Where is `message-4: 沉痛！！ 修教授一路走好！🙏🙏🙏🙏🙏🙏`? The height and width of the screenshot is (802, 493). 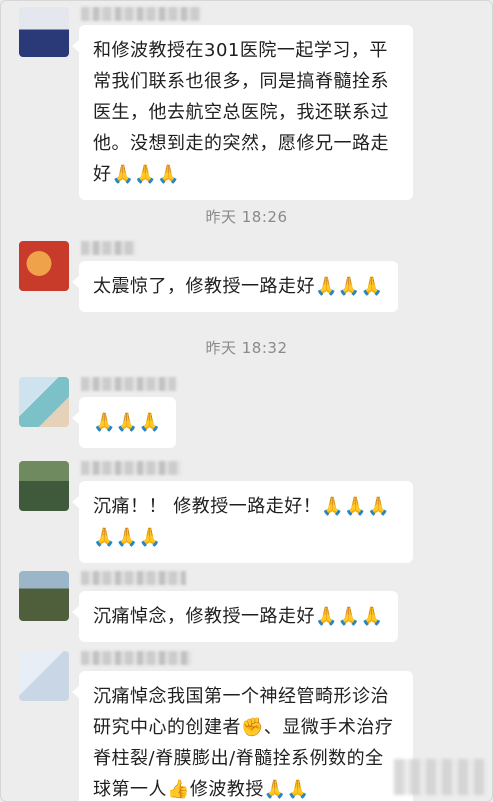
message-4: 沉痛！！ 修教授一路走好！🙏🙏🙏🙏🙏🙏 is located at coordinates (245, 512).